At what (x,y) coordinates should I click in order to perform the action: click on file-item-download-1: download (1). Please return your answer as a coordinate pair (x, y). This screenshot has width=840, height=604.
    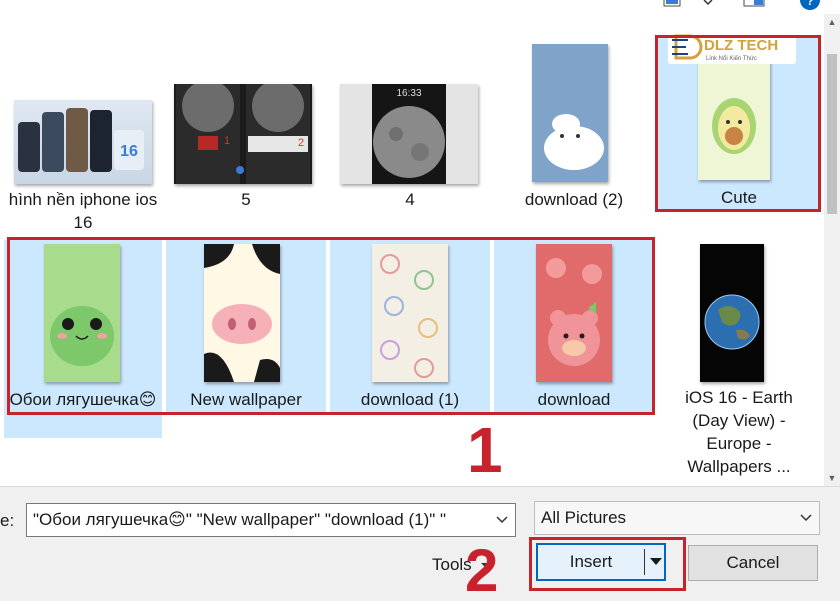
    Looking at the image, I should click on (410, 326).